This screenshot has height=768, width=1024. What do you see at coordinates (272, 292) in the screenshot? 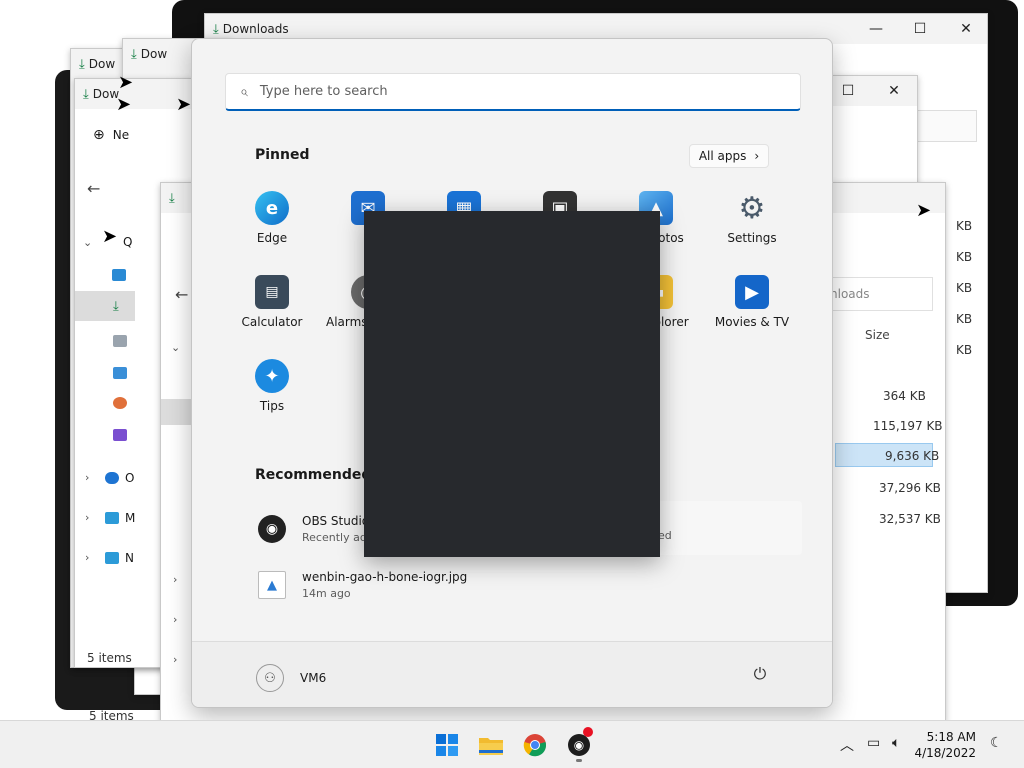
I see `calculator-icon: ▤` at bounding box center [272, 292].